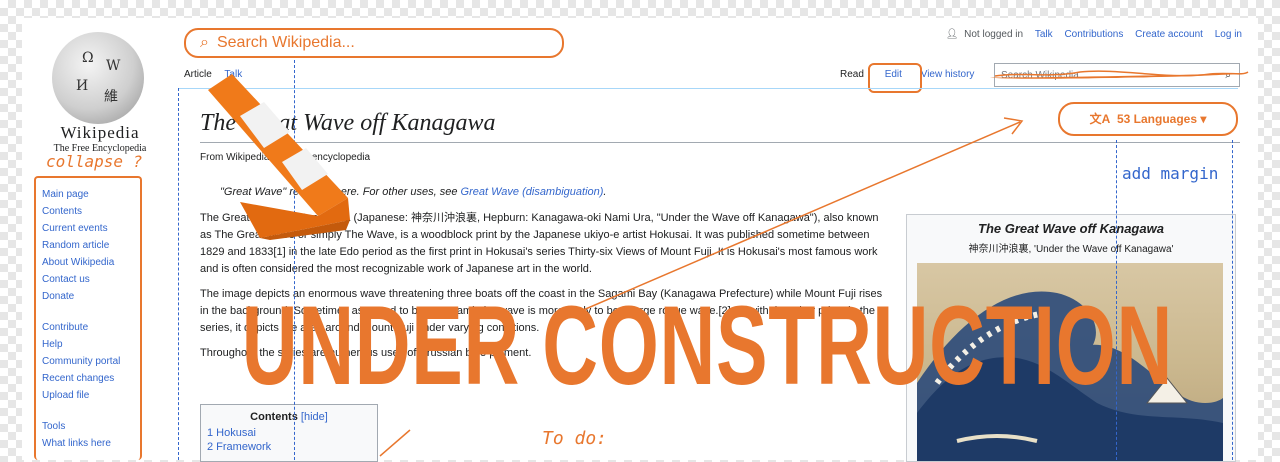 The image size is (1280, 462). I want to click on traffic-cone-icon, so click(279, 157).